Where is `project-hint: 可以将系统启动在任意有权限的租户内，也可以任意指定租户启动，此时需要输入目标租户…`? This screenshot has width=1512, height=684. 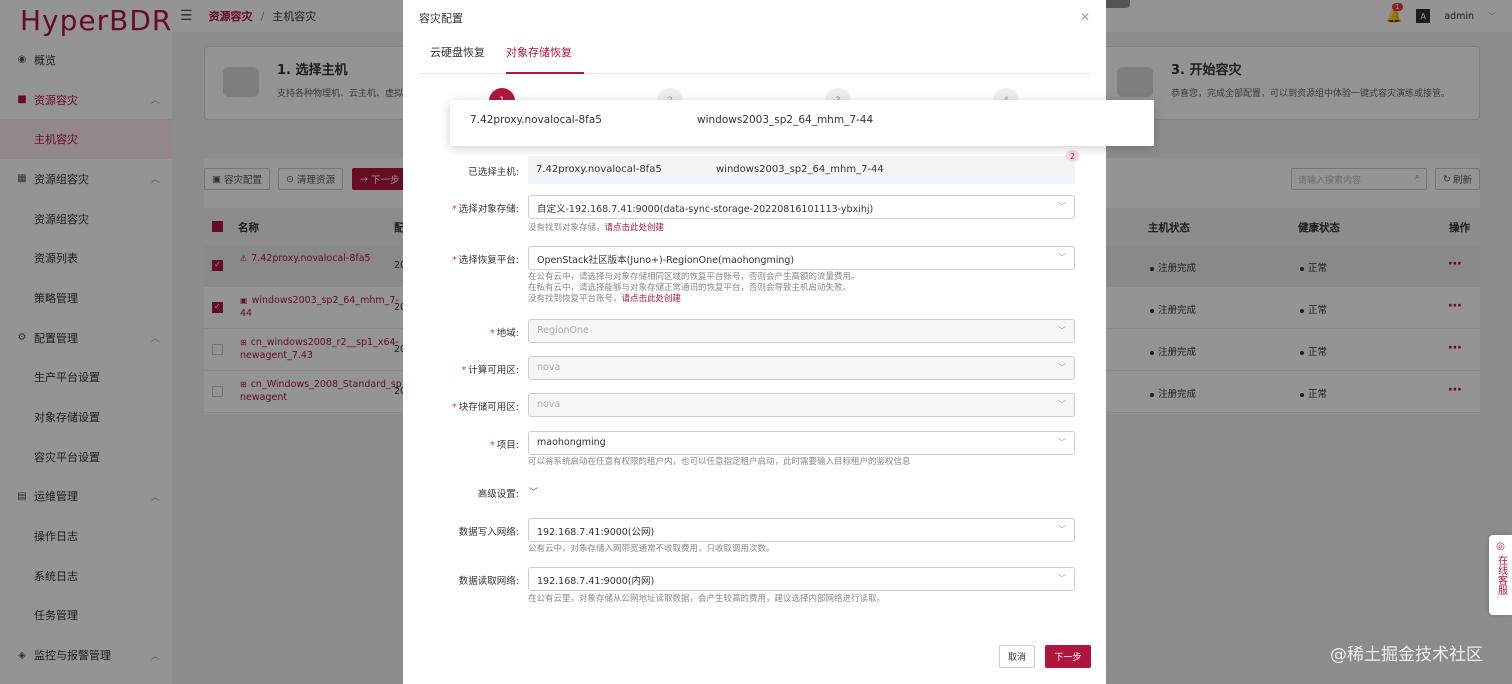
project-hint: 可以将系统启动在任意有权限的租户内，也可以任意指定租户启动，此时需要输入目标租户… is located at coordinates (719, 462).